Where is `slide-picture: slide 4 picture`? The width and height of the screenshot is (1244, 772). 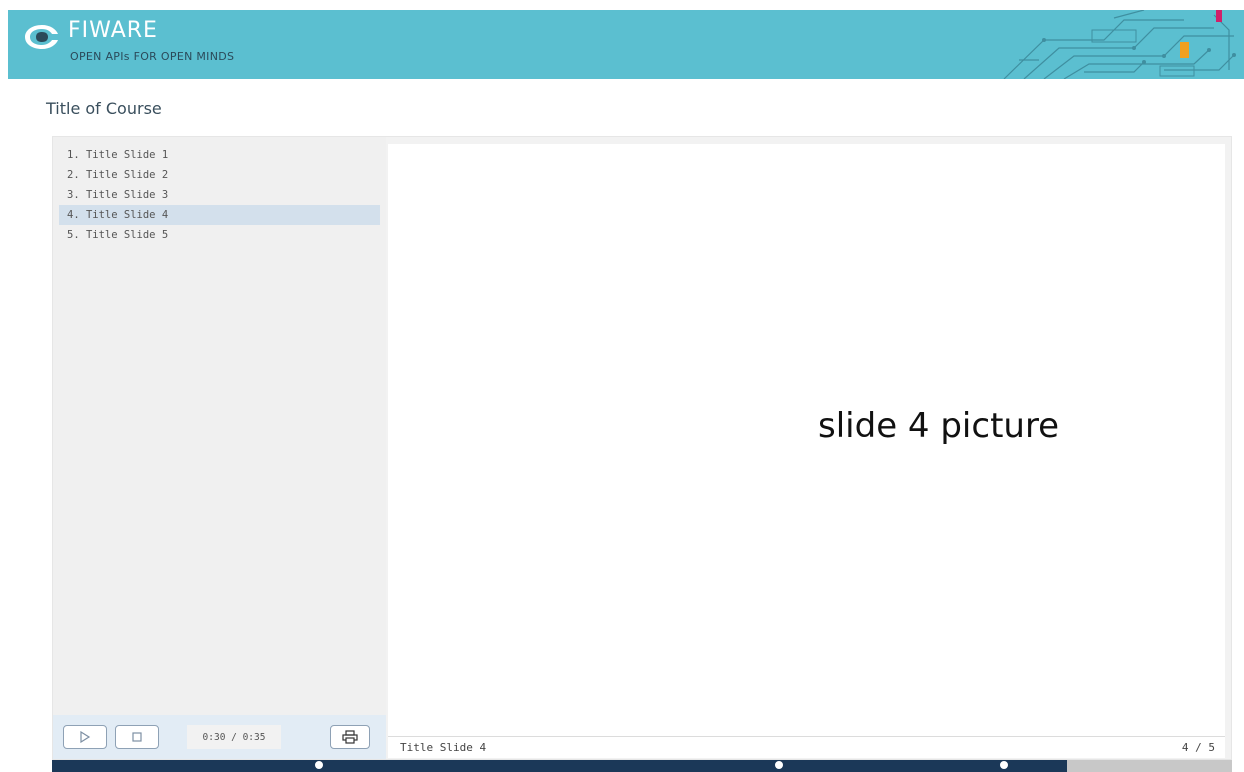 slide-picture: slide 4 picture is located at coordinates (939, 426).